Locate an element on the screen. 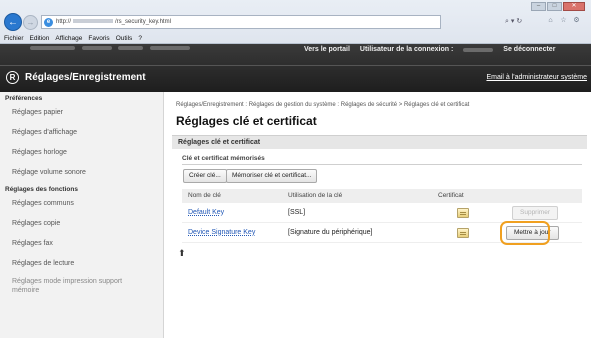 This screenshot has height=338, width=591. sidebar-item-paper: Réglages papier is located at coordinates (81, 113).